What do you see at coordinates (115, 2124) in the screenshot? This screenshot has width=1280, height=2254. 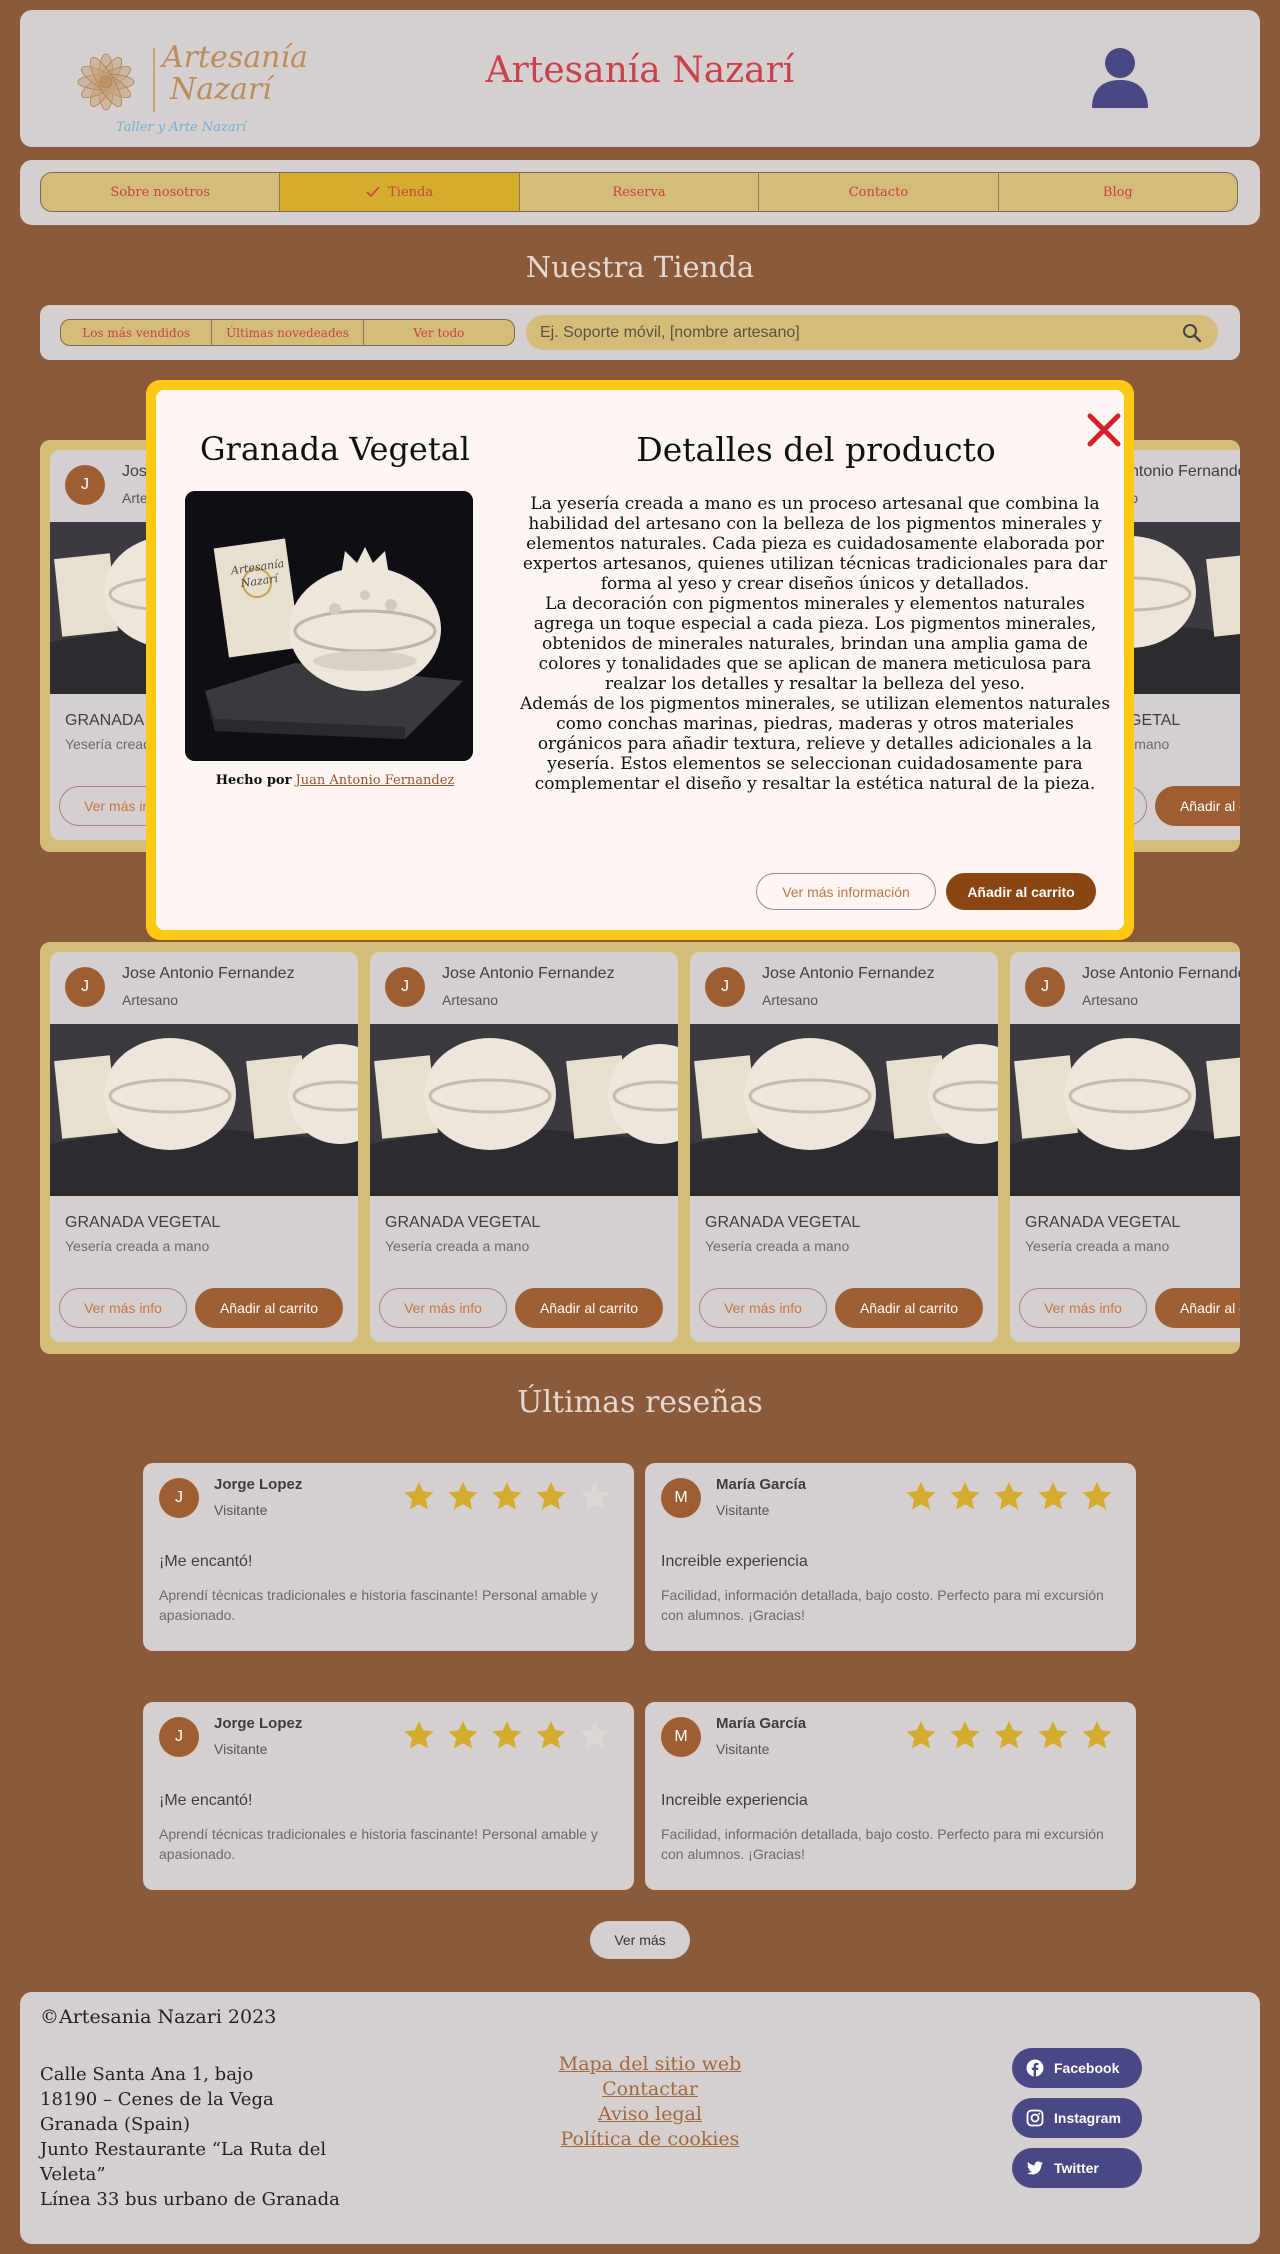 I see `address-line: Granada (Spain)` at bounding box center [115, 2124].